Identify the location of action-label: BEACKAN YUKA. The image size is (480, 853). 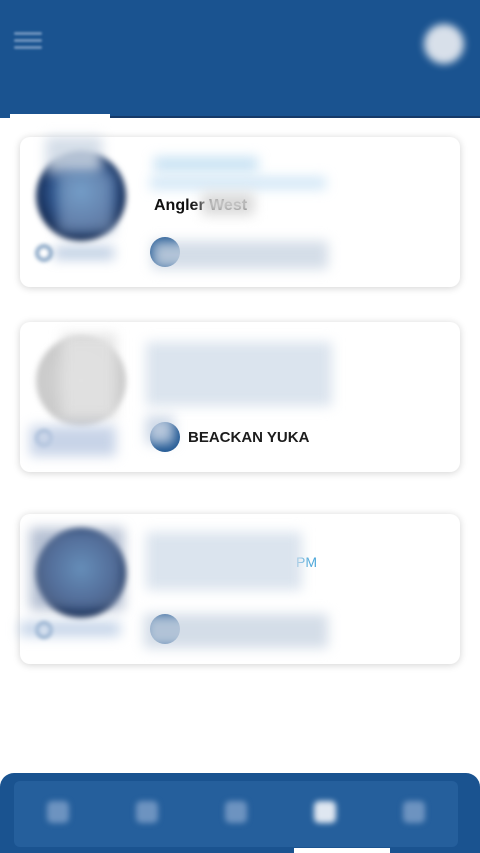
(249, 437).